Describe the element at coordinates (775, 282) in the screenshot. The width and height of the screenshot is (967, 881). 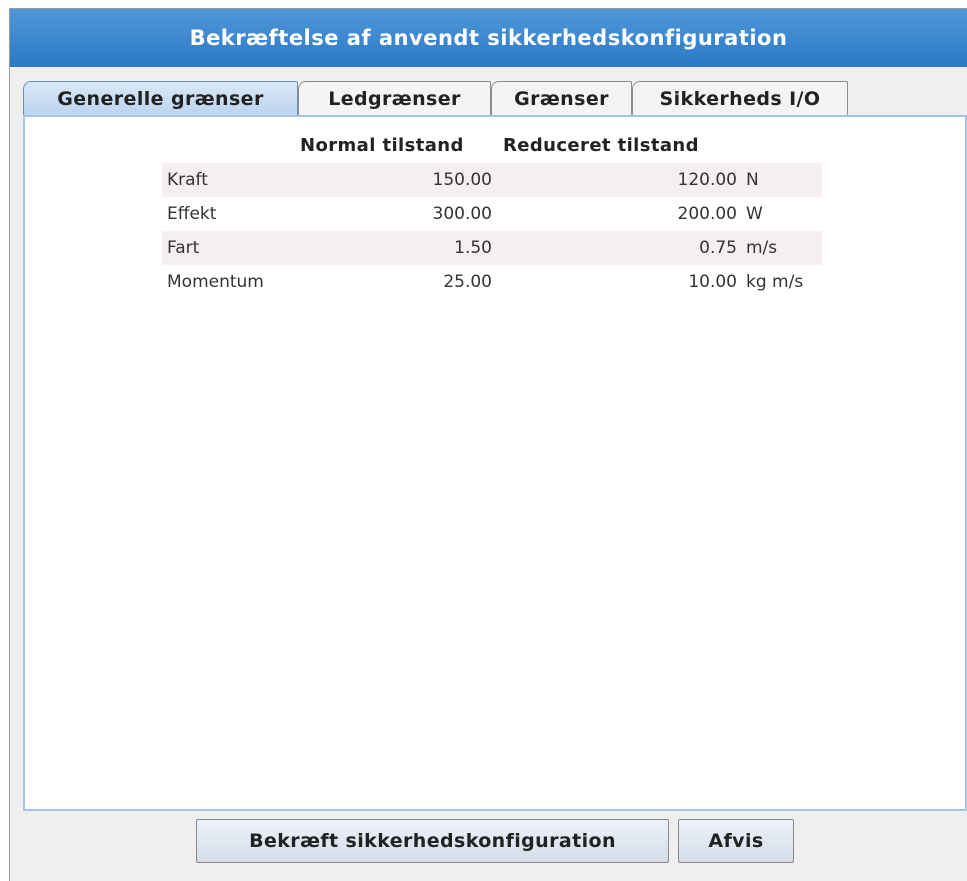
I see `row-unit: kg m/s` at that location.